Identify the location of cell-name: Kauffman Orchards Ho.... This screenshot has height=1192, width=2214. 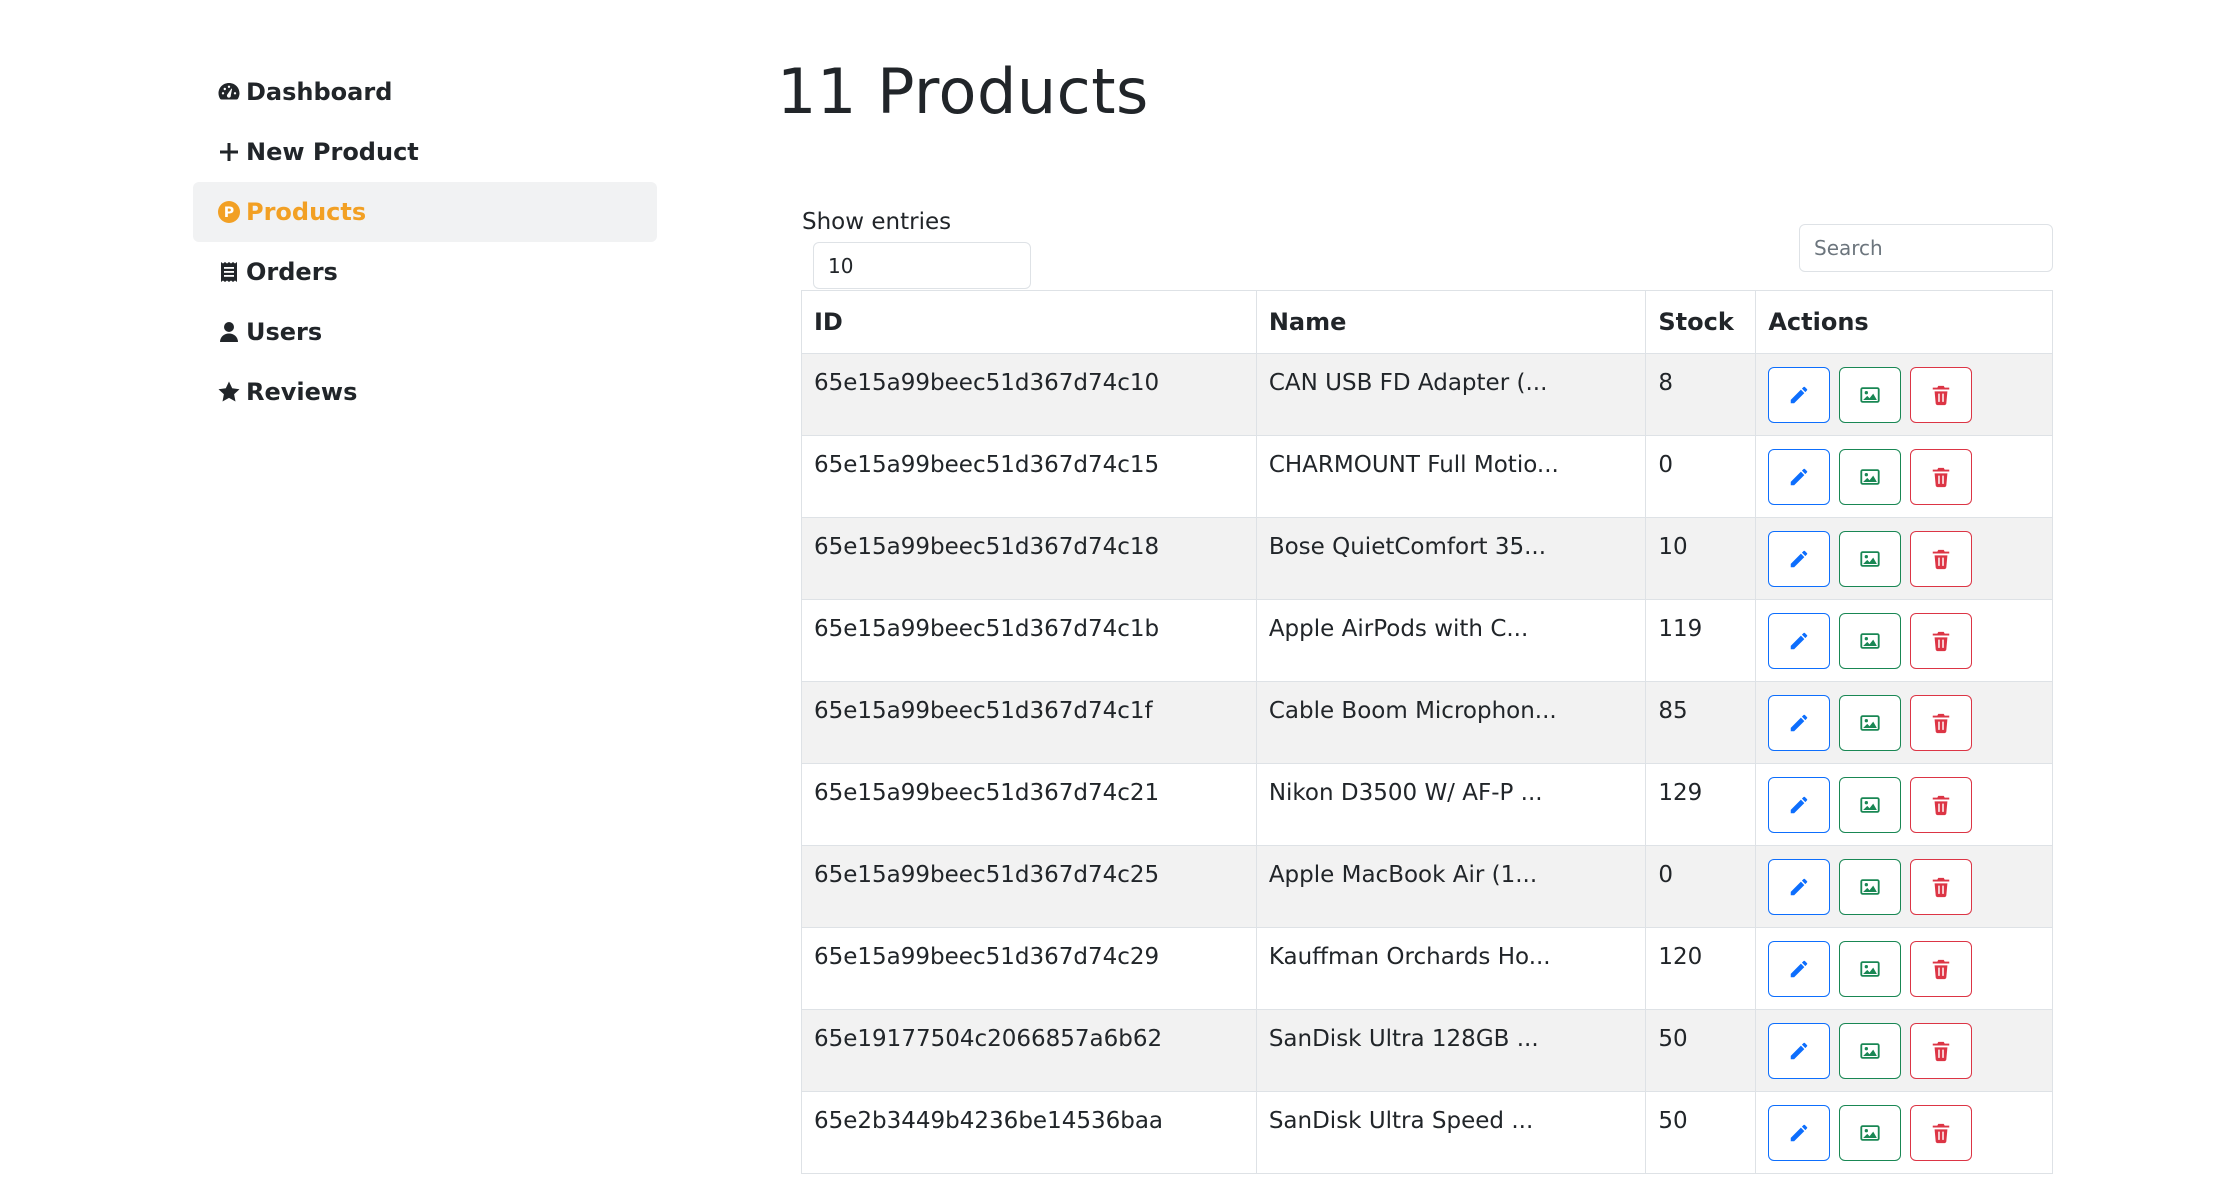
(1451, 968).